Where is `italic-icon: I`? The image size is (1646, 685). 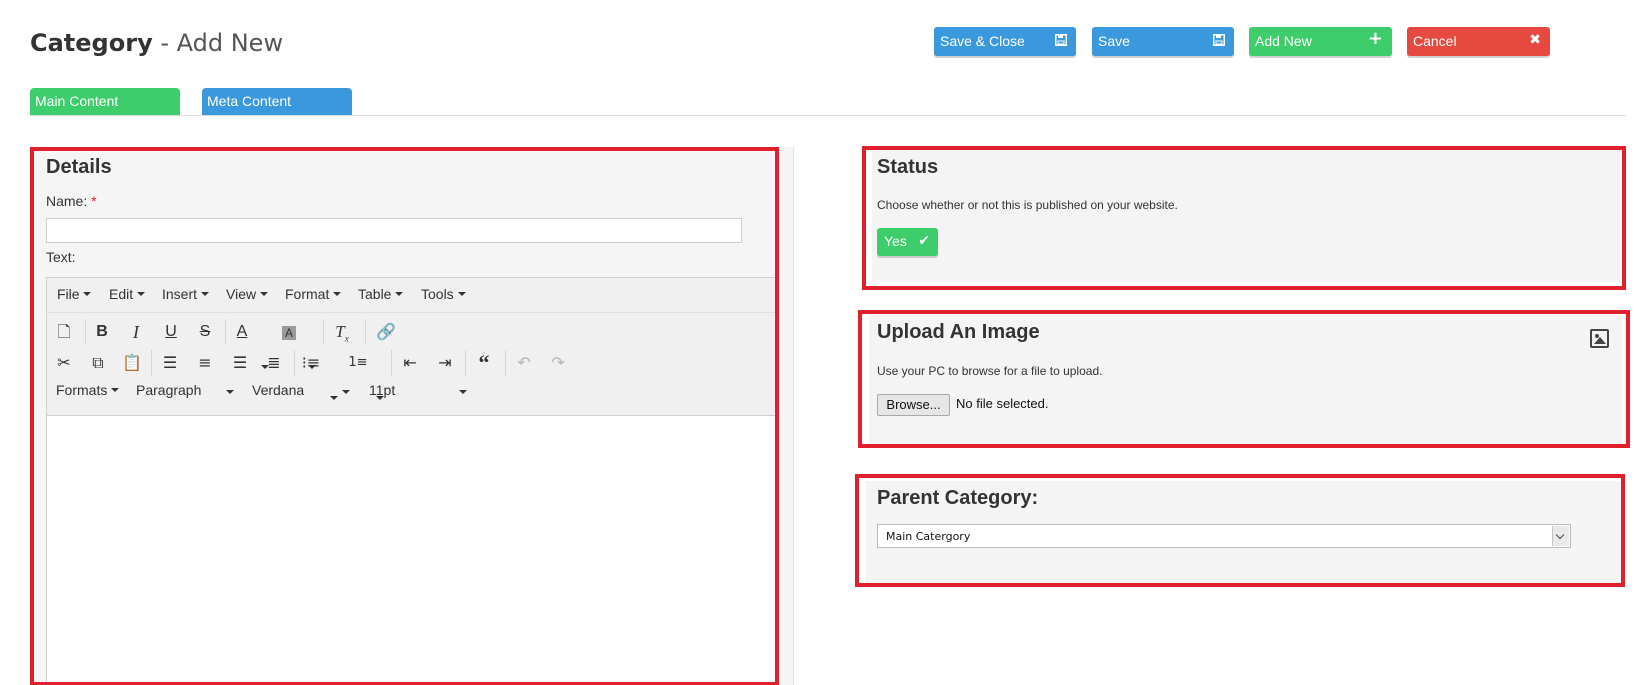
italic-icon: I is located at coordinates (136, 332).